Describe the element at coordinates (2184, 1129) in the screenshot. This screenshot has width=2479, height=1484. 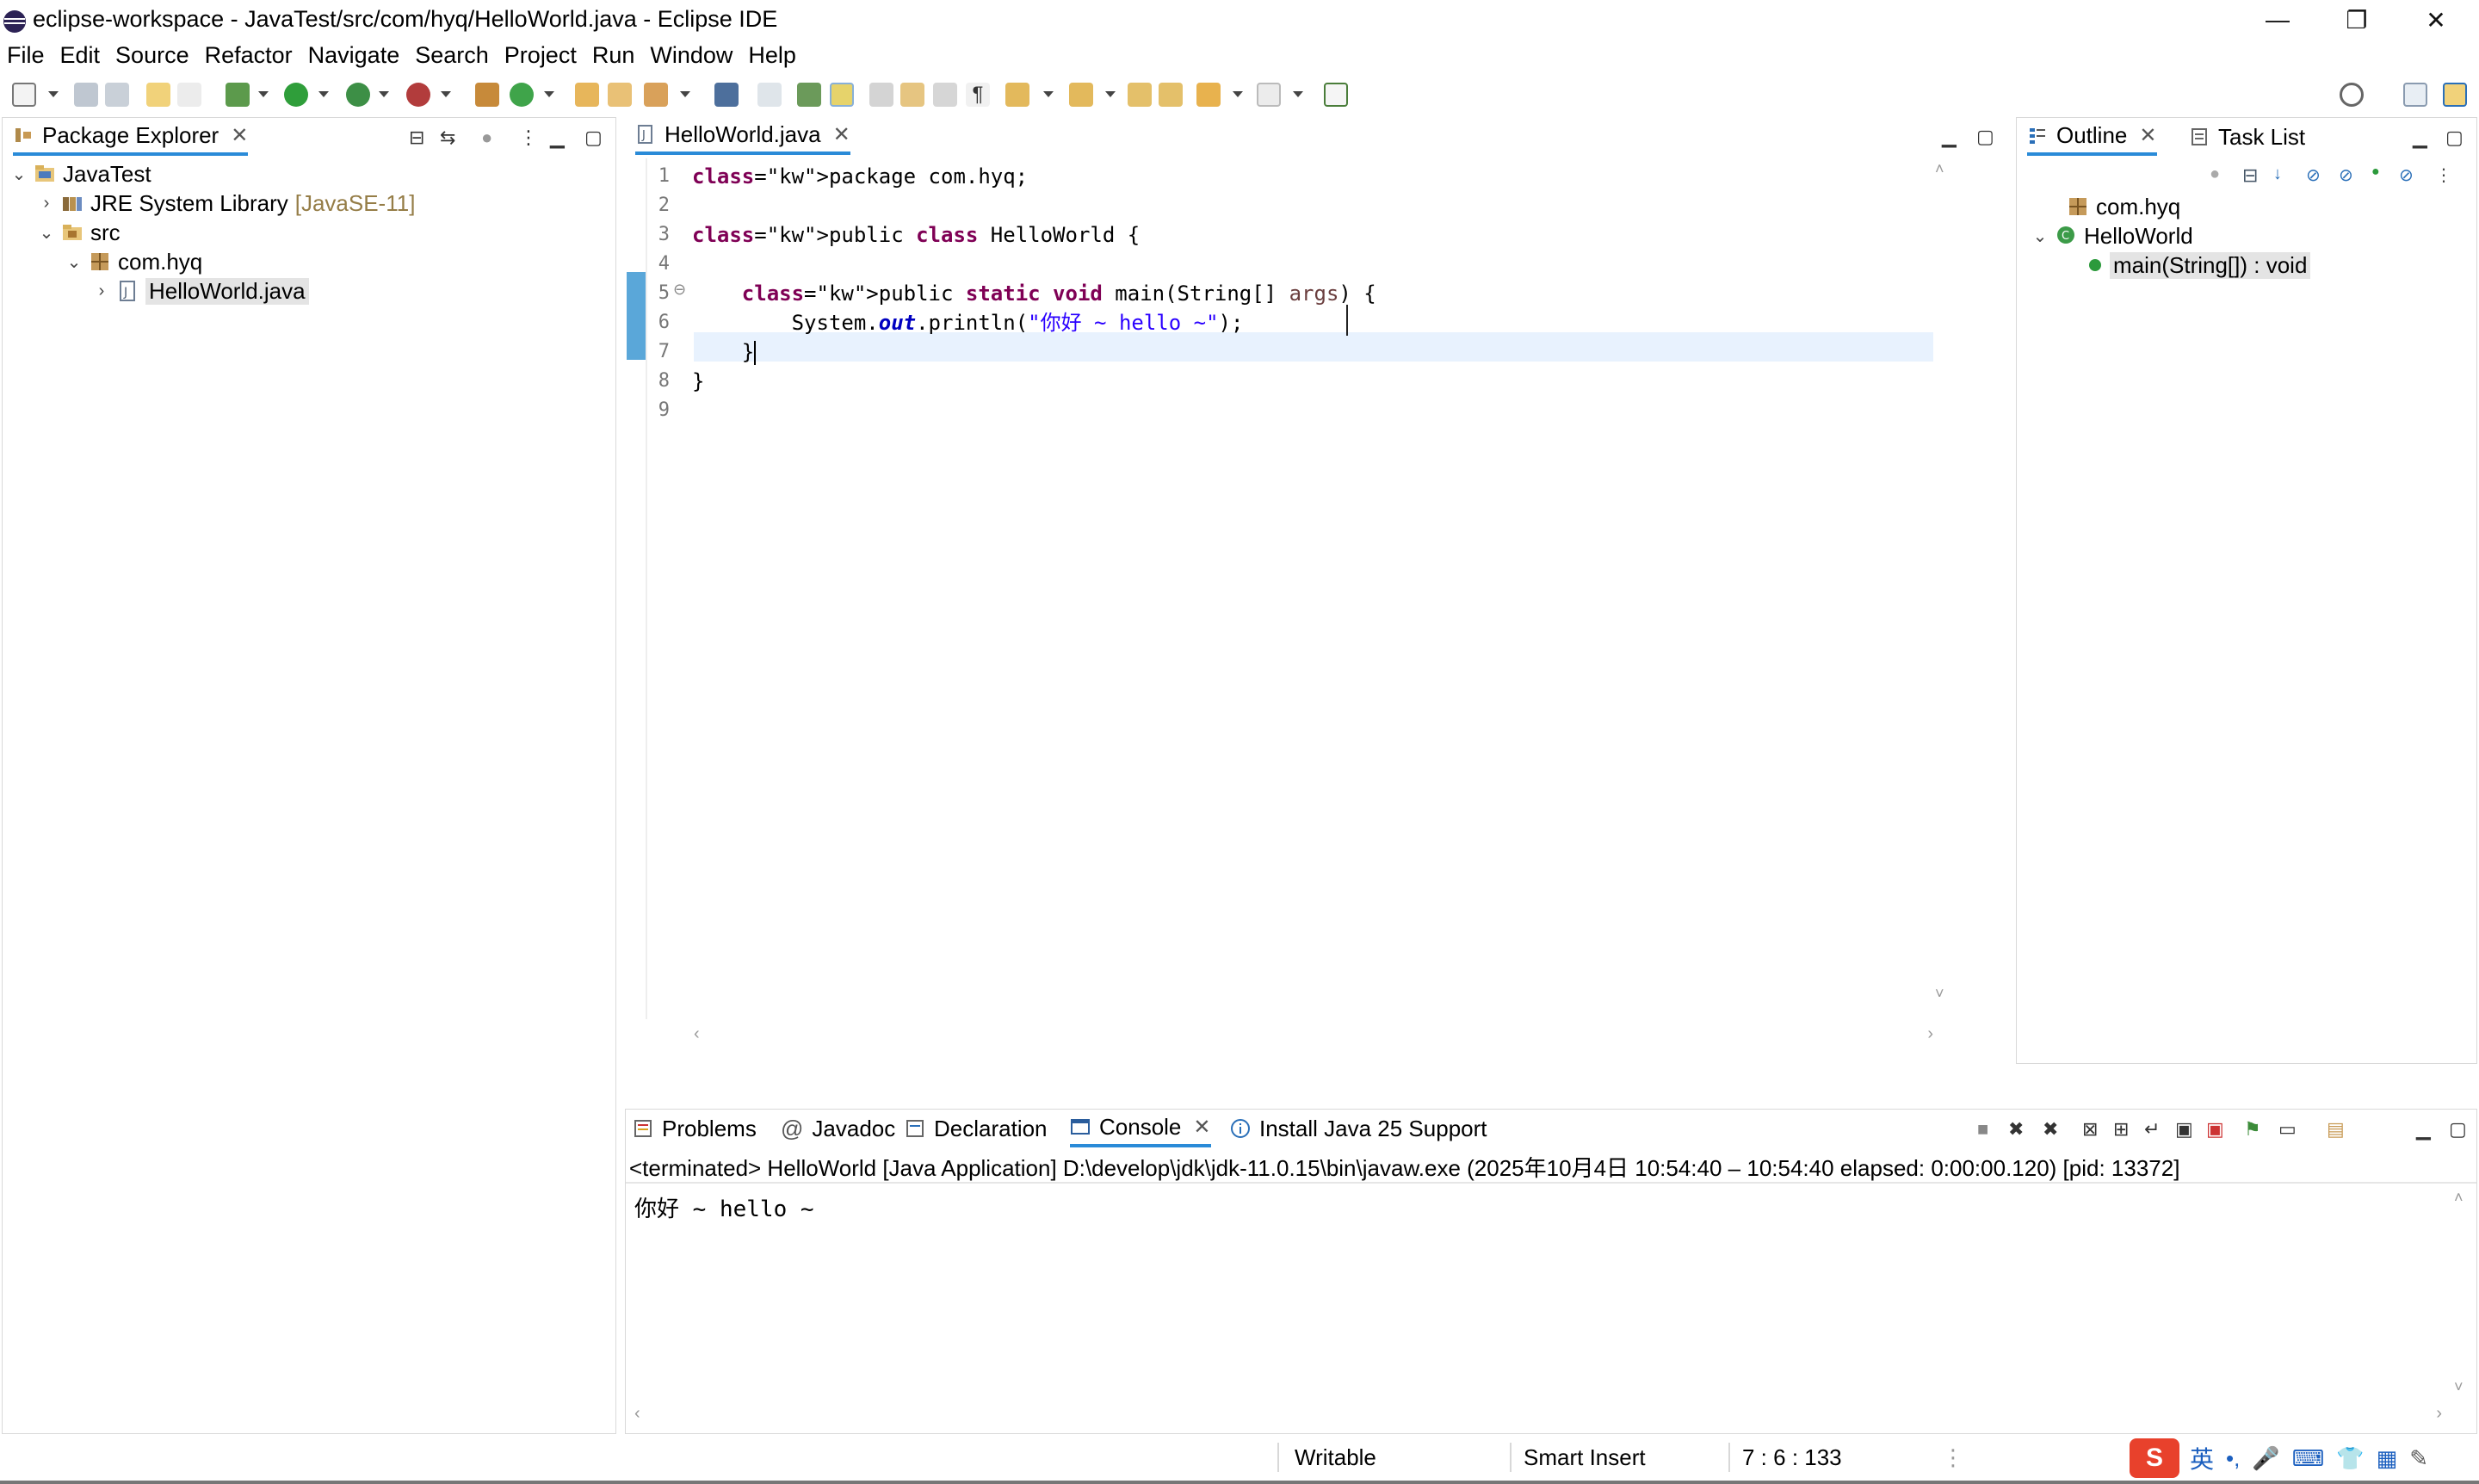
I see `show-stdout-icon: ▣` at that location.